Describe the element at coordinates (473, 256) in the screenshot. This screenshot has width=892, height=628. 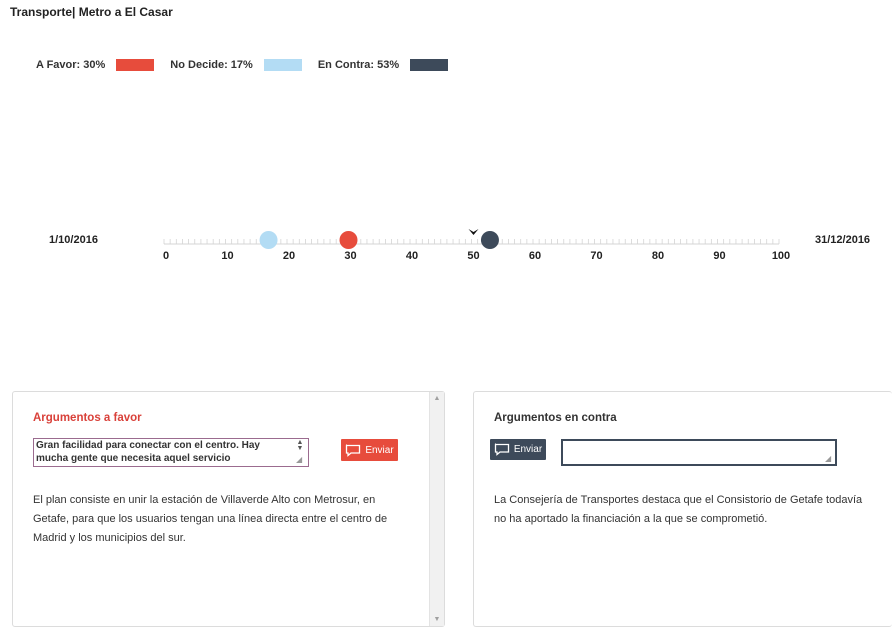
I see `scale-tick-label: 50` at that location.